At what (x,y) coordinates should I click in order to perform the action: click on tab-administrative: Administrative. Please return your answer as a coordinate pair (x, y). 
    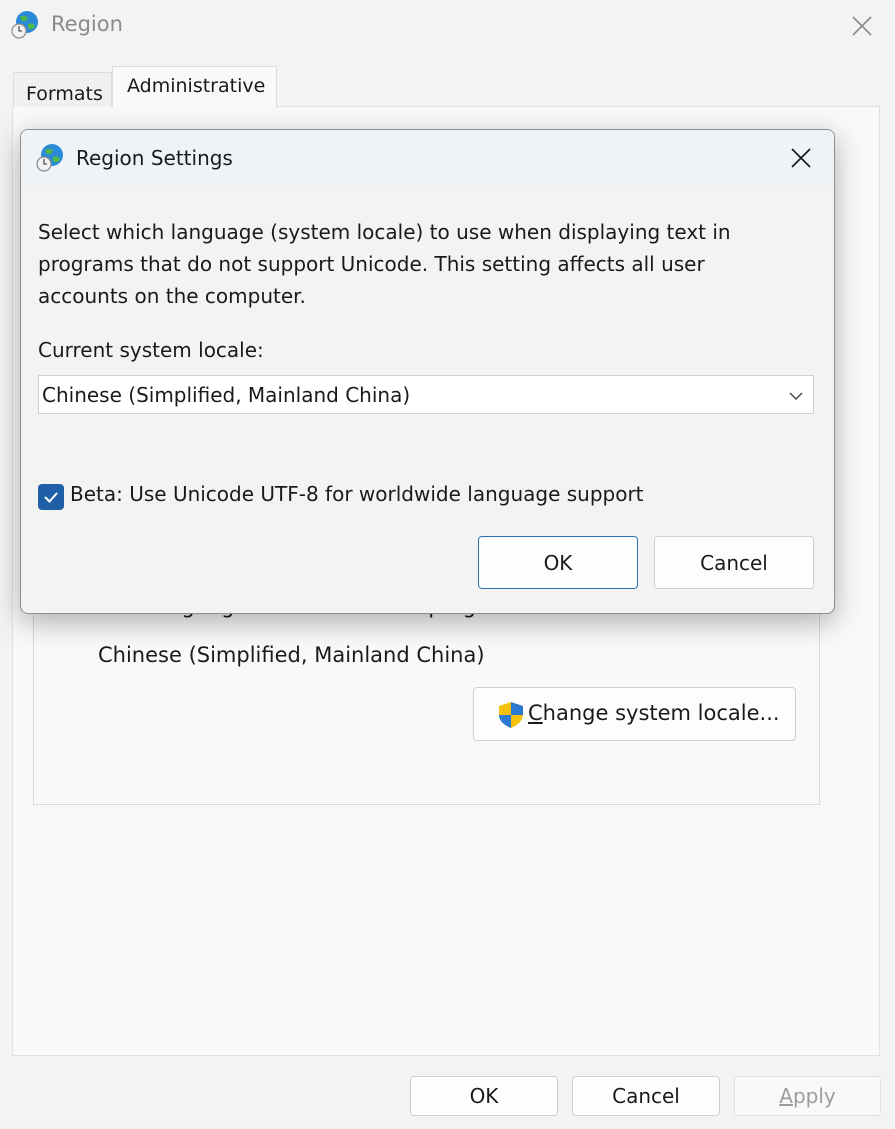
    Looking at the image, I should click on (194, 86).